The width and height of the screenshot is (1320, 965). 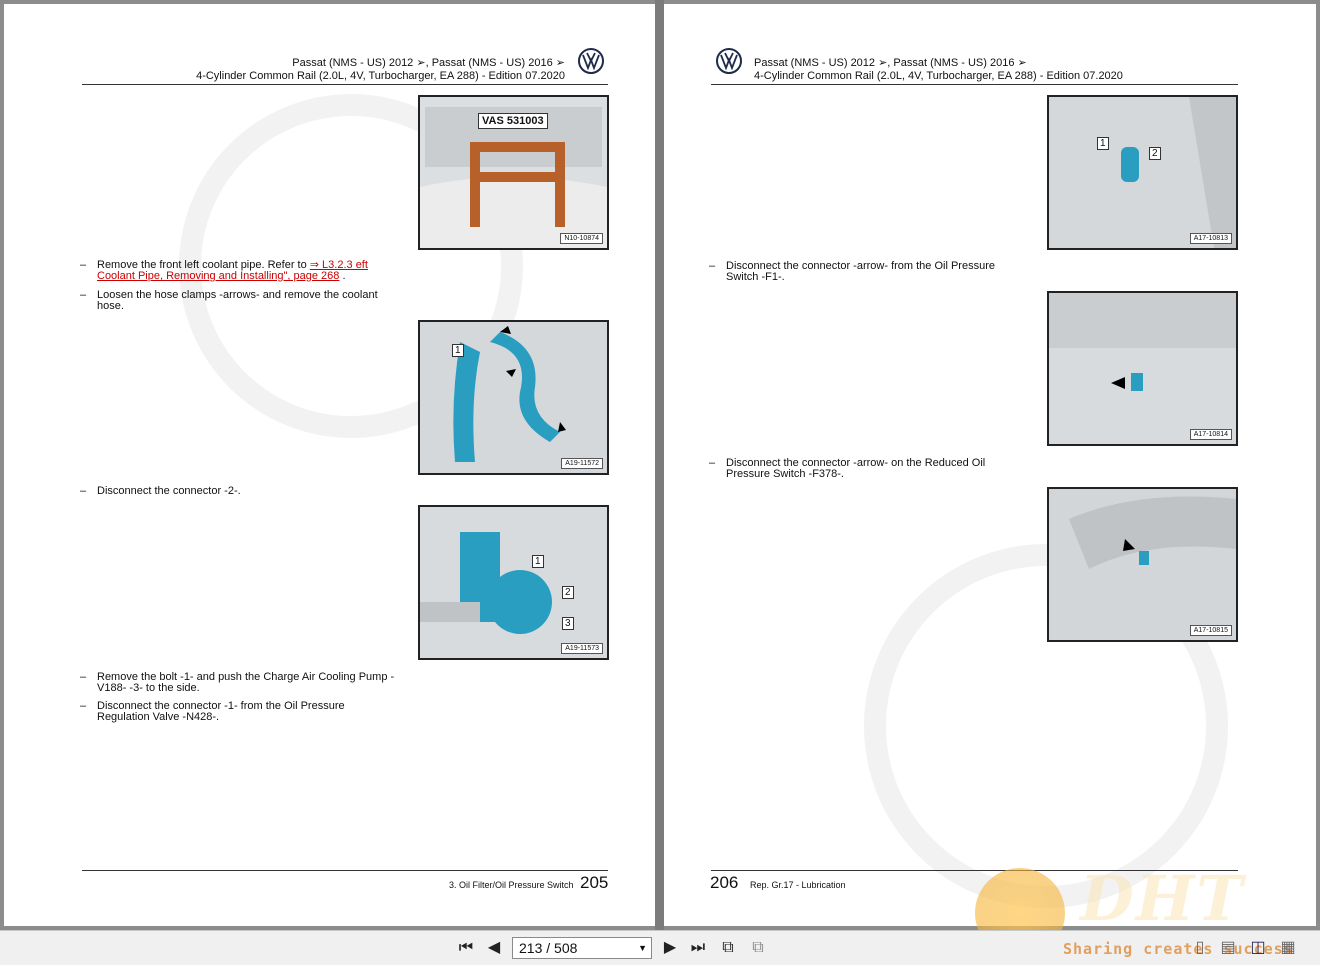 I want to click on watermark-logo-text: DHT, so click(x=1162, y=898).